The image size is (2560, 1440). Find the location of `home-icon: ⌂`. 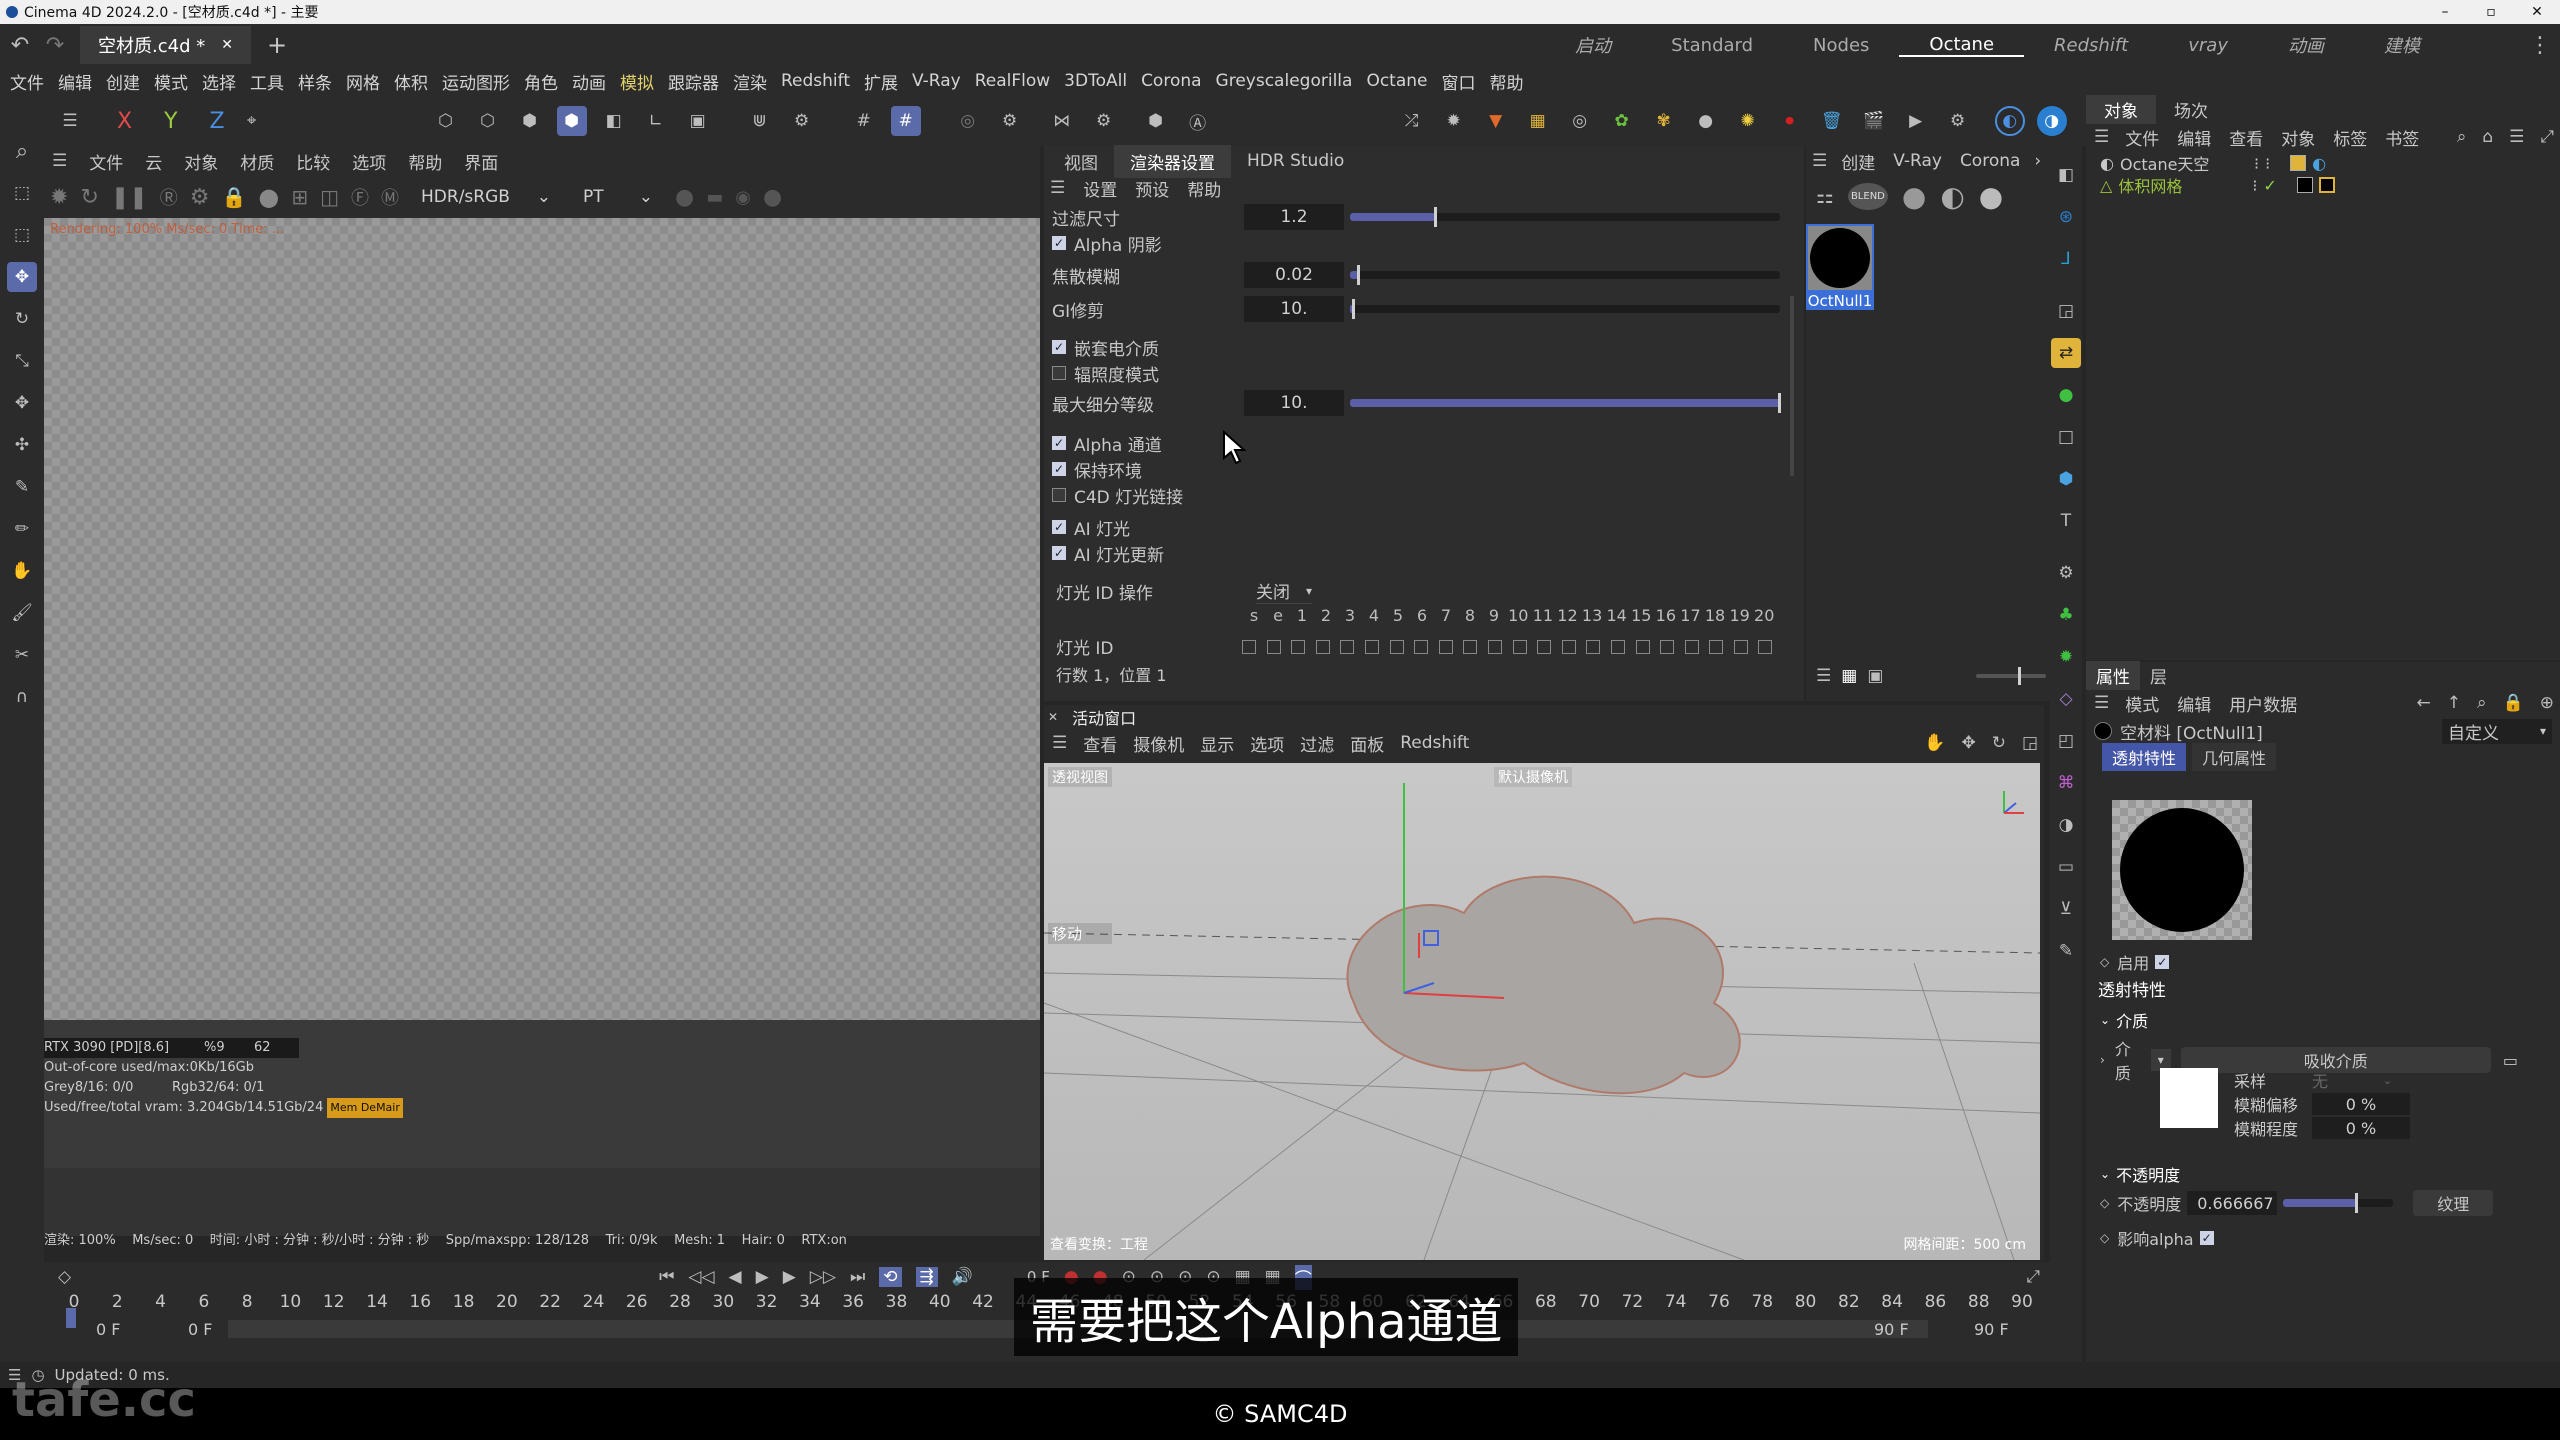

home-icon: ⌂ is located at coordinates (2487, 137).